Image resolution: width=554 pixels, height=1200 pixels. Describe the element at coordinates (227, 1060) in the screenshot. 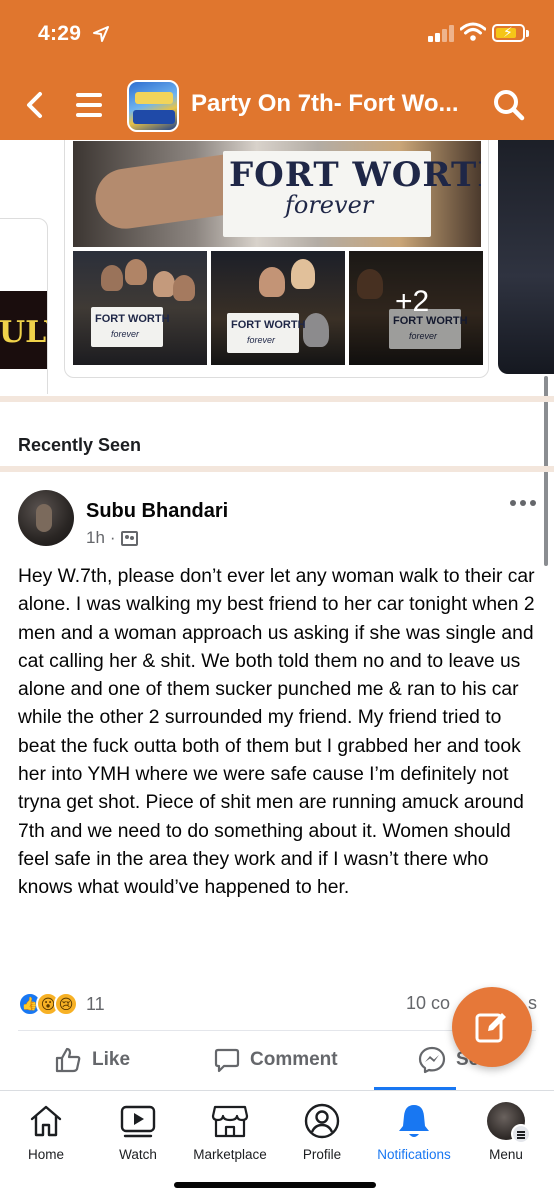

I see `comment-icon` at that location.